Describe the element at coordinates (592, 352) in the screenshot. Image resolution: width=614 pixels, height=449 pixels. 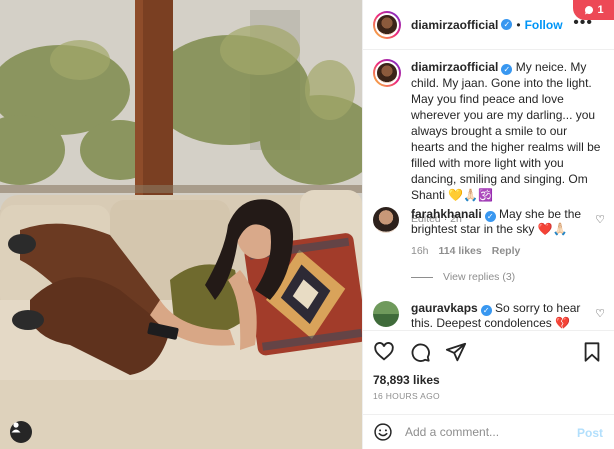
I see `bookmark-icon` at that location.